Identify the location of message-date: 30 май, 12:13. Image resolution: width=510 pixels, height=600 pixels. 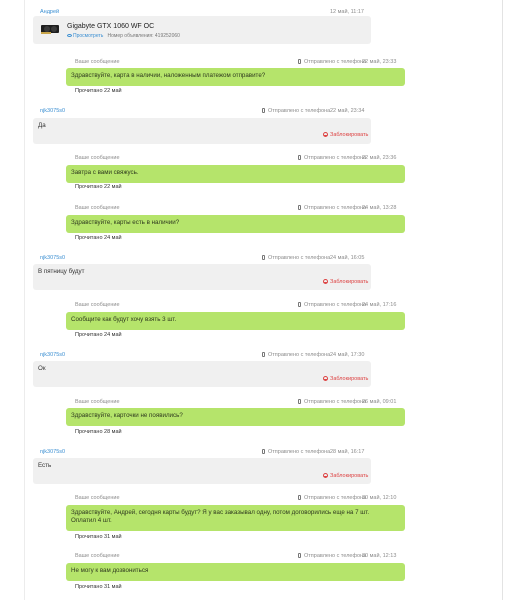
(379, 556).